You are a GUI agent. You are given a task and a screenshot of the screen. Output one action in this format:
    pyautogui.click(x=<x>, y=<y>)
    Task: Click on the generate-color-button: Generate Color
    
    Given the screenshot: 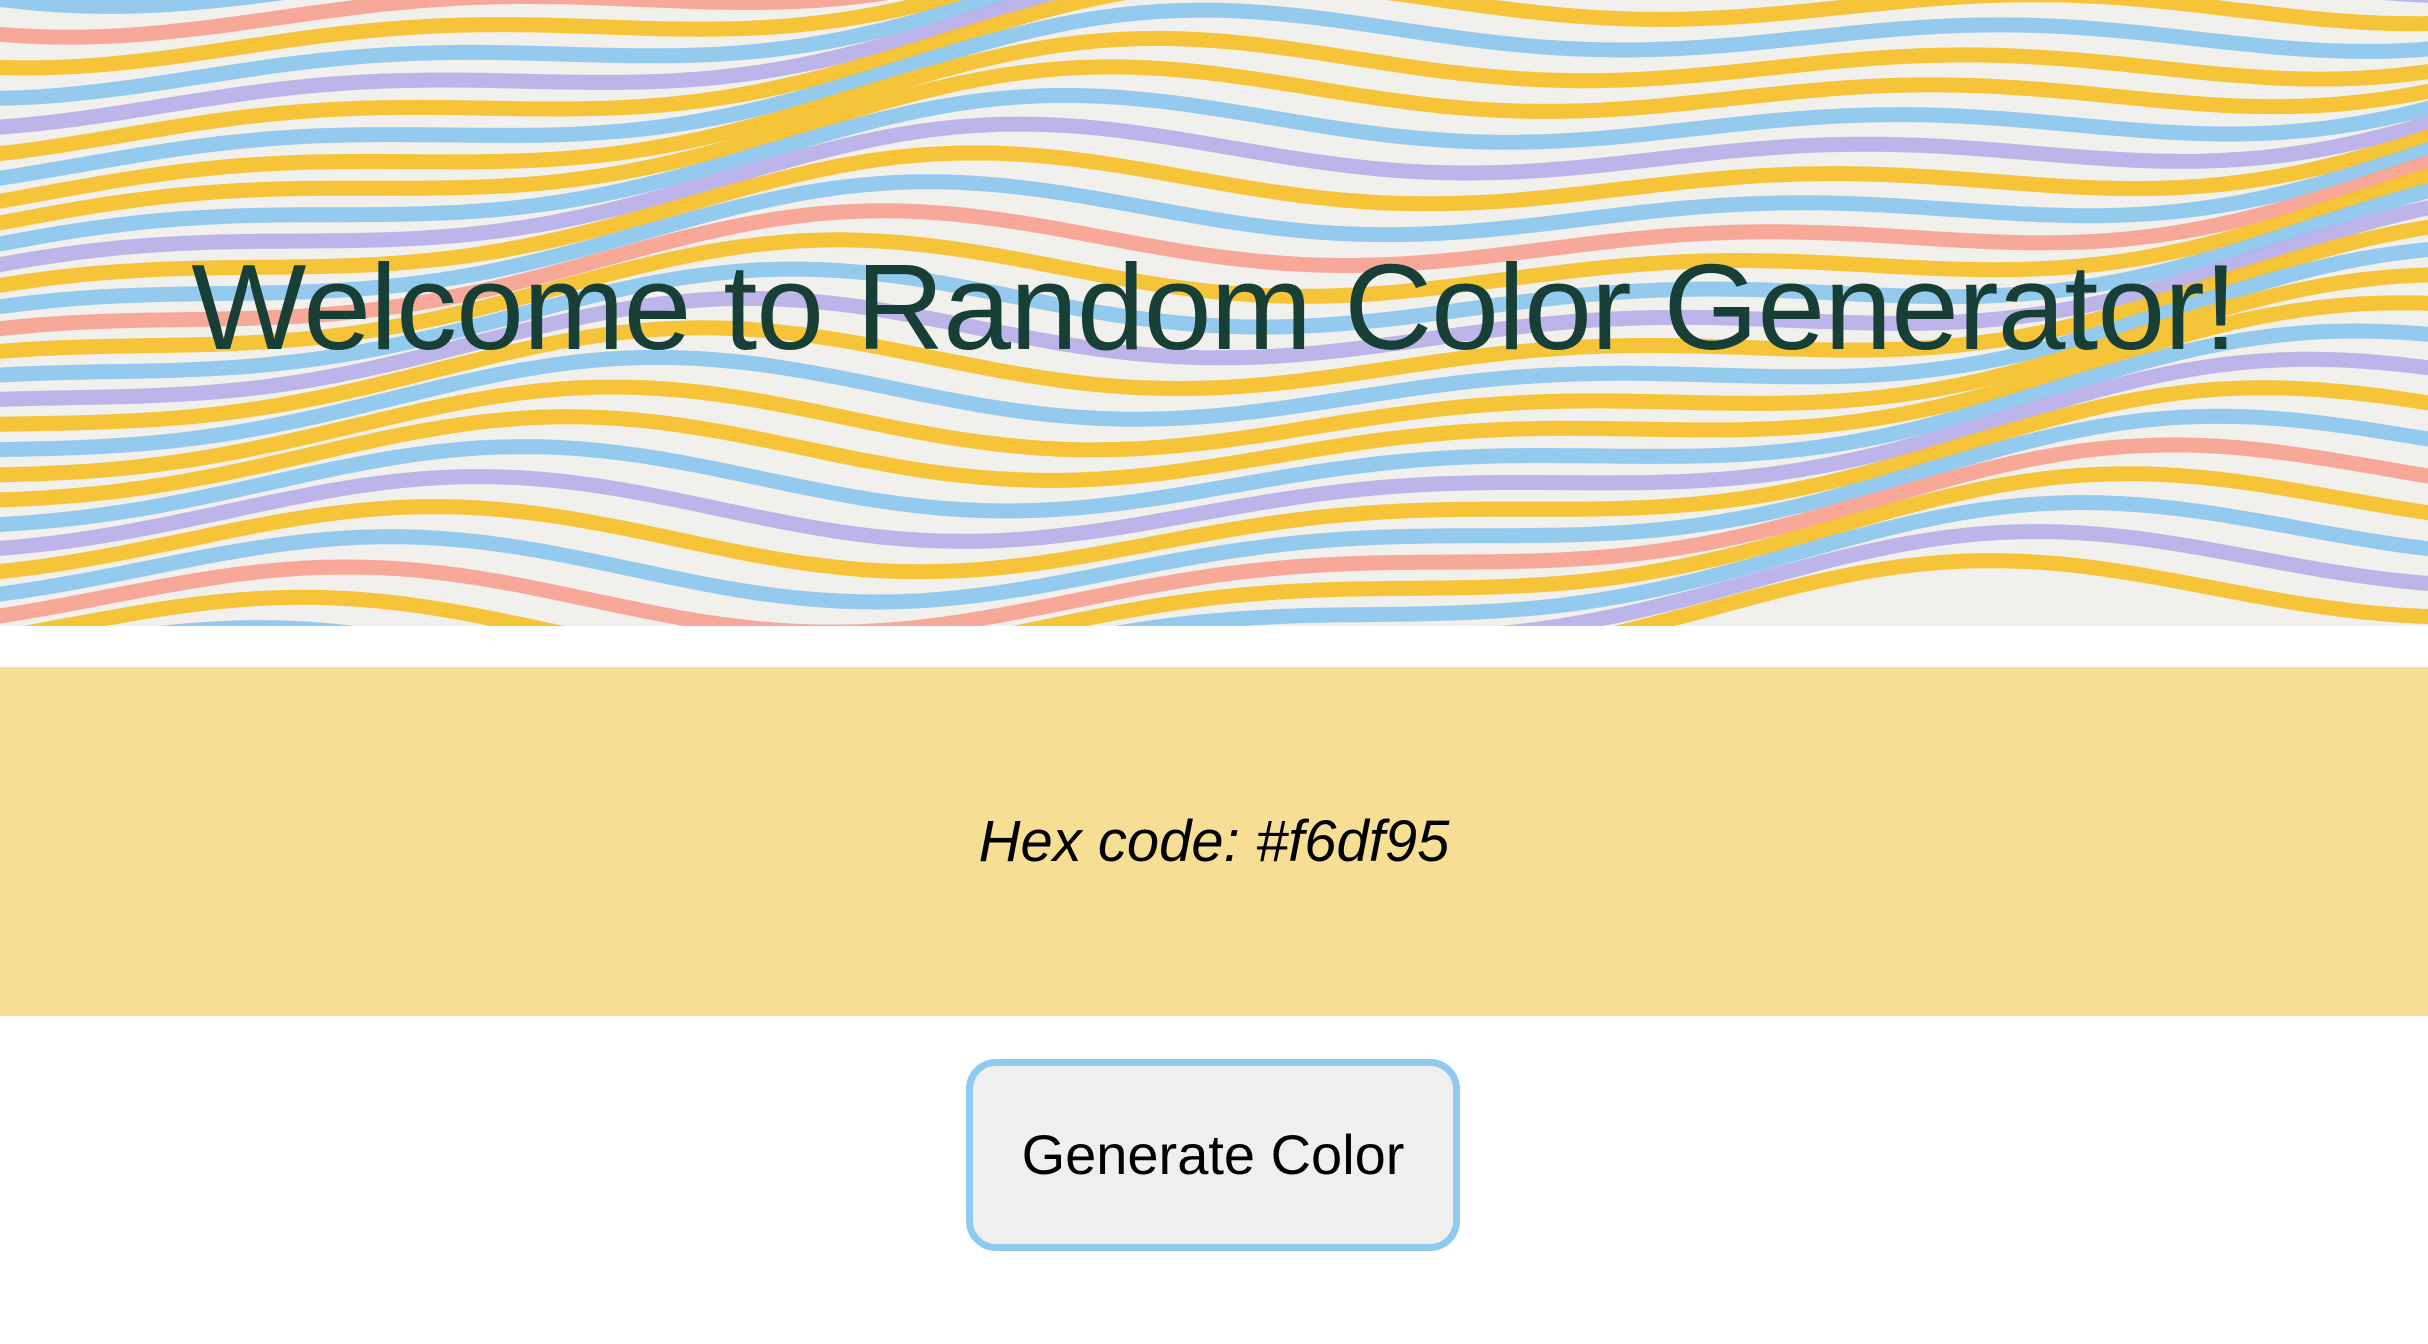 What is the action you would take?
    pyautogui.click(x=1213, y=1155)
    